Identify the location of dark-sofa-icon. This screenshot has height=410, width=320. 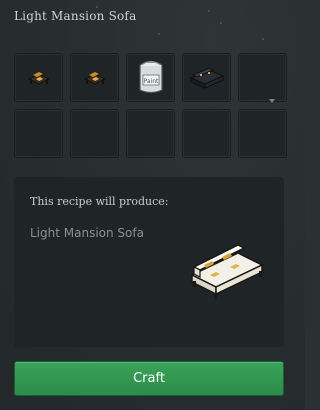
(206, 77).